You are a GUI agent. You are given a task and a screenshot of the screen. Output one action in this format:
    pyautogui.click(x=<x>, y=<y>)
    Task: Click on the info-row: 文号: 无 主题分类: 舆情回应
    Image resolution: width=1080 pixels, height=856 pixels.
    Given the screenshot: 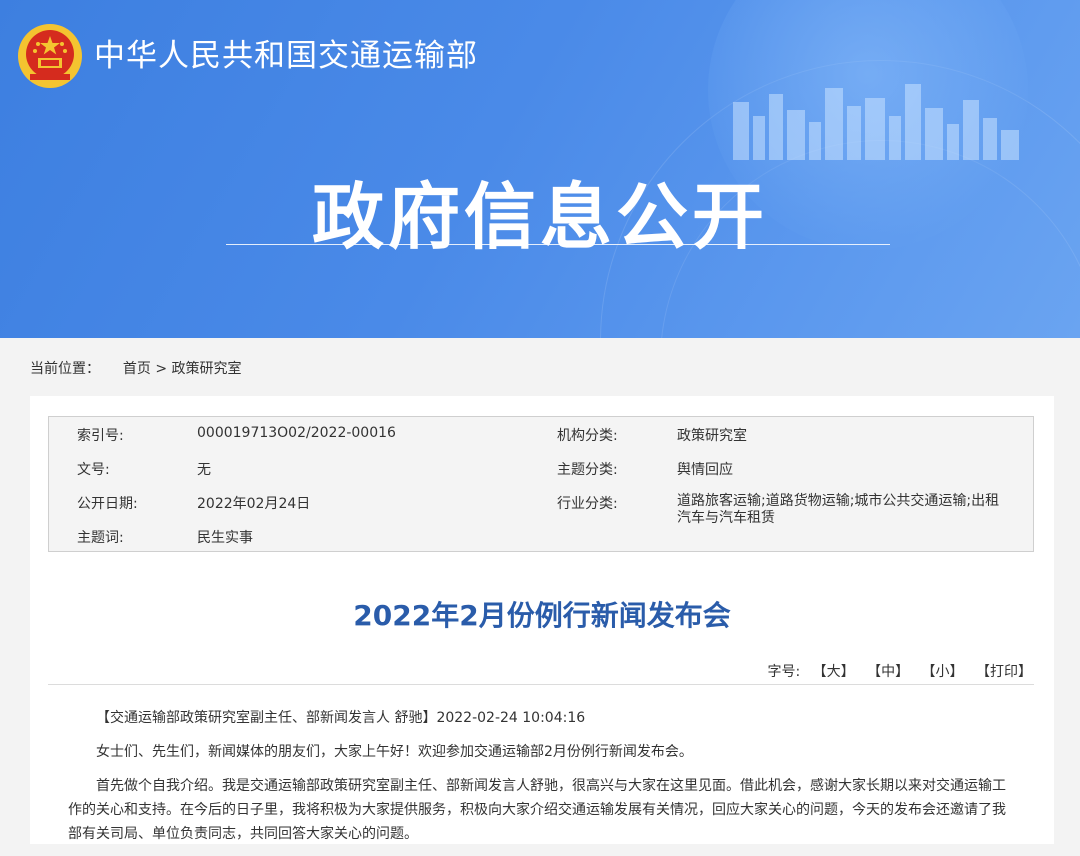 What is the action you would take?
    pyautogui.click(x=542, y=471)
    